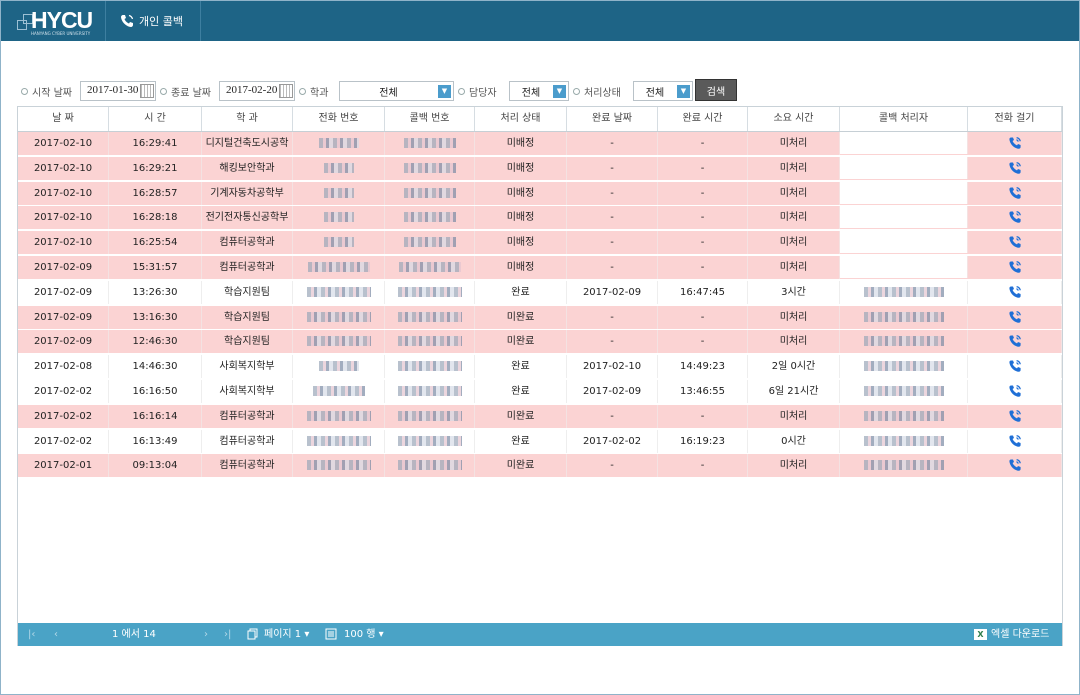 This screenshot has height=695, width=1080. I want to click on column-header: 학 과, so click(247, 119).